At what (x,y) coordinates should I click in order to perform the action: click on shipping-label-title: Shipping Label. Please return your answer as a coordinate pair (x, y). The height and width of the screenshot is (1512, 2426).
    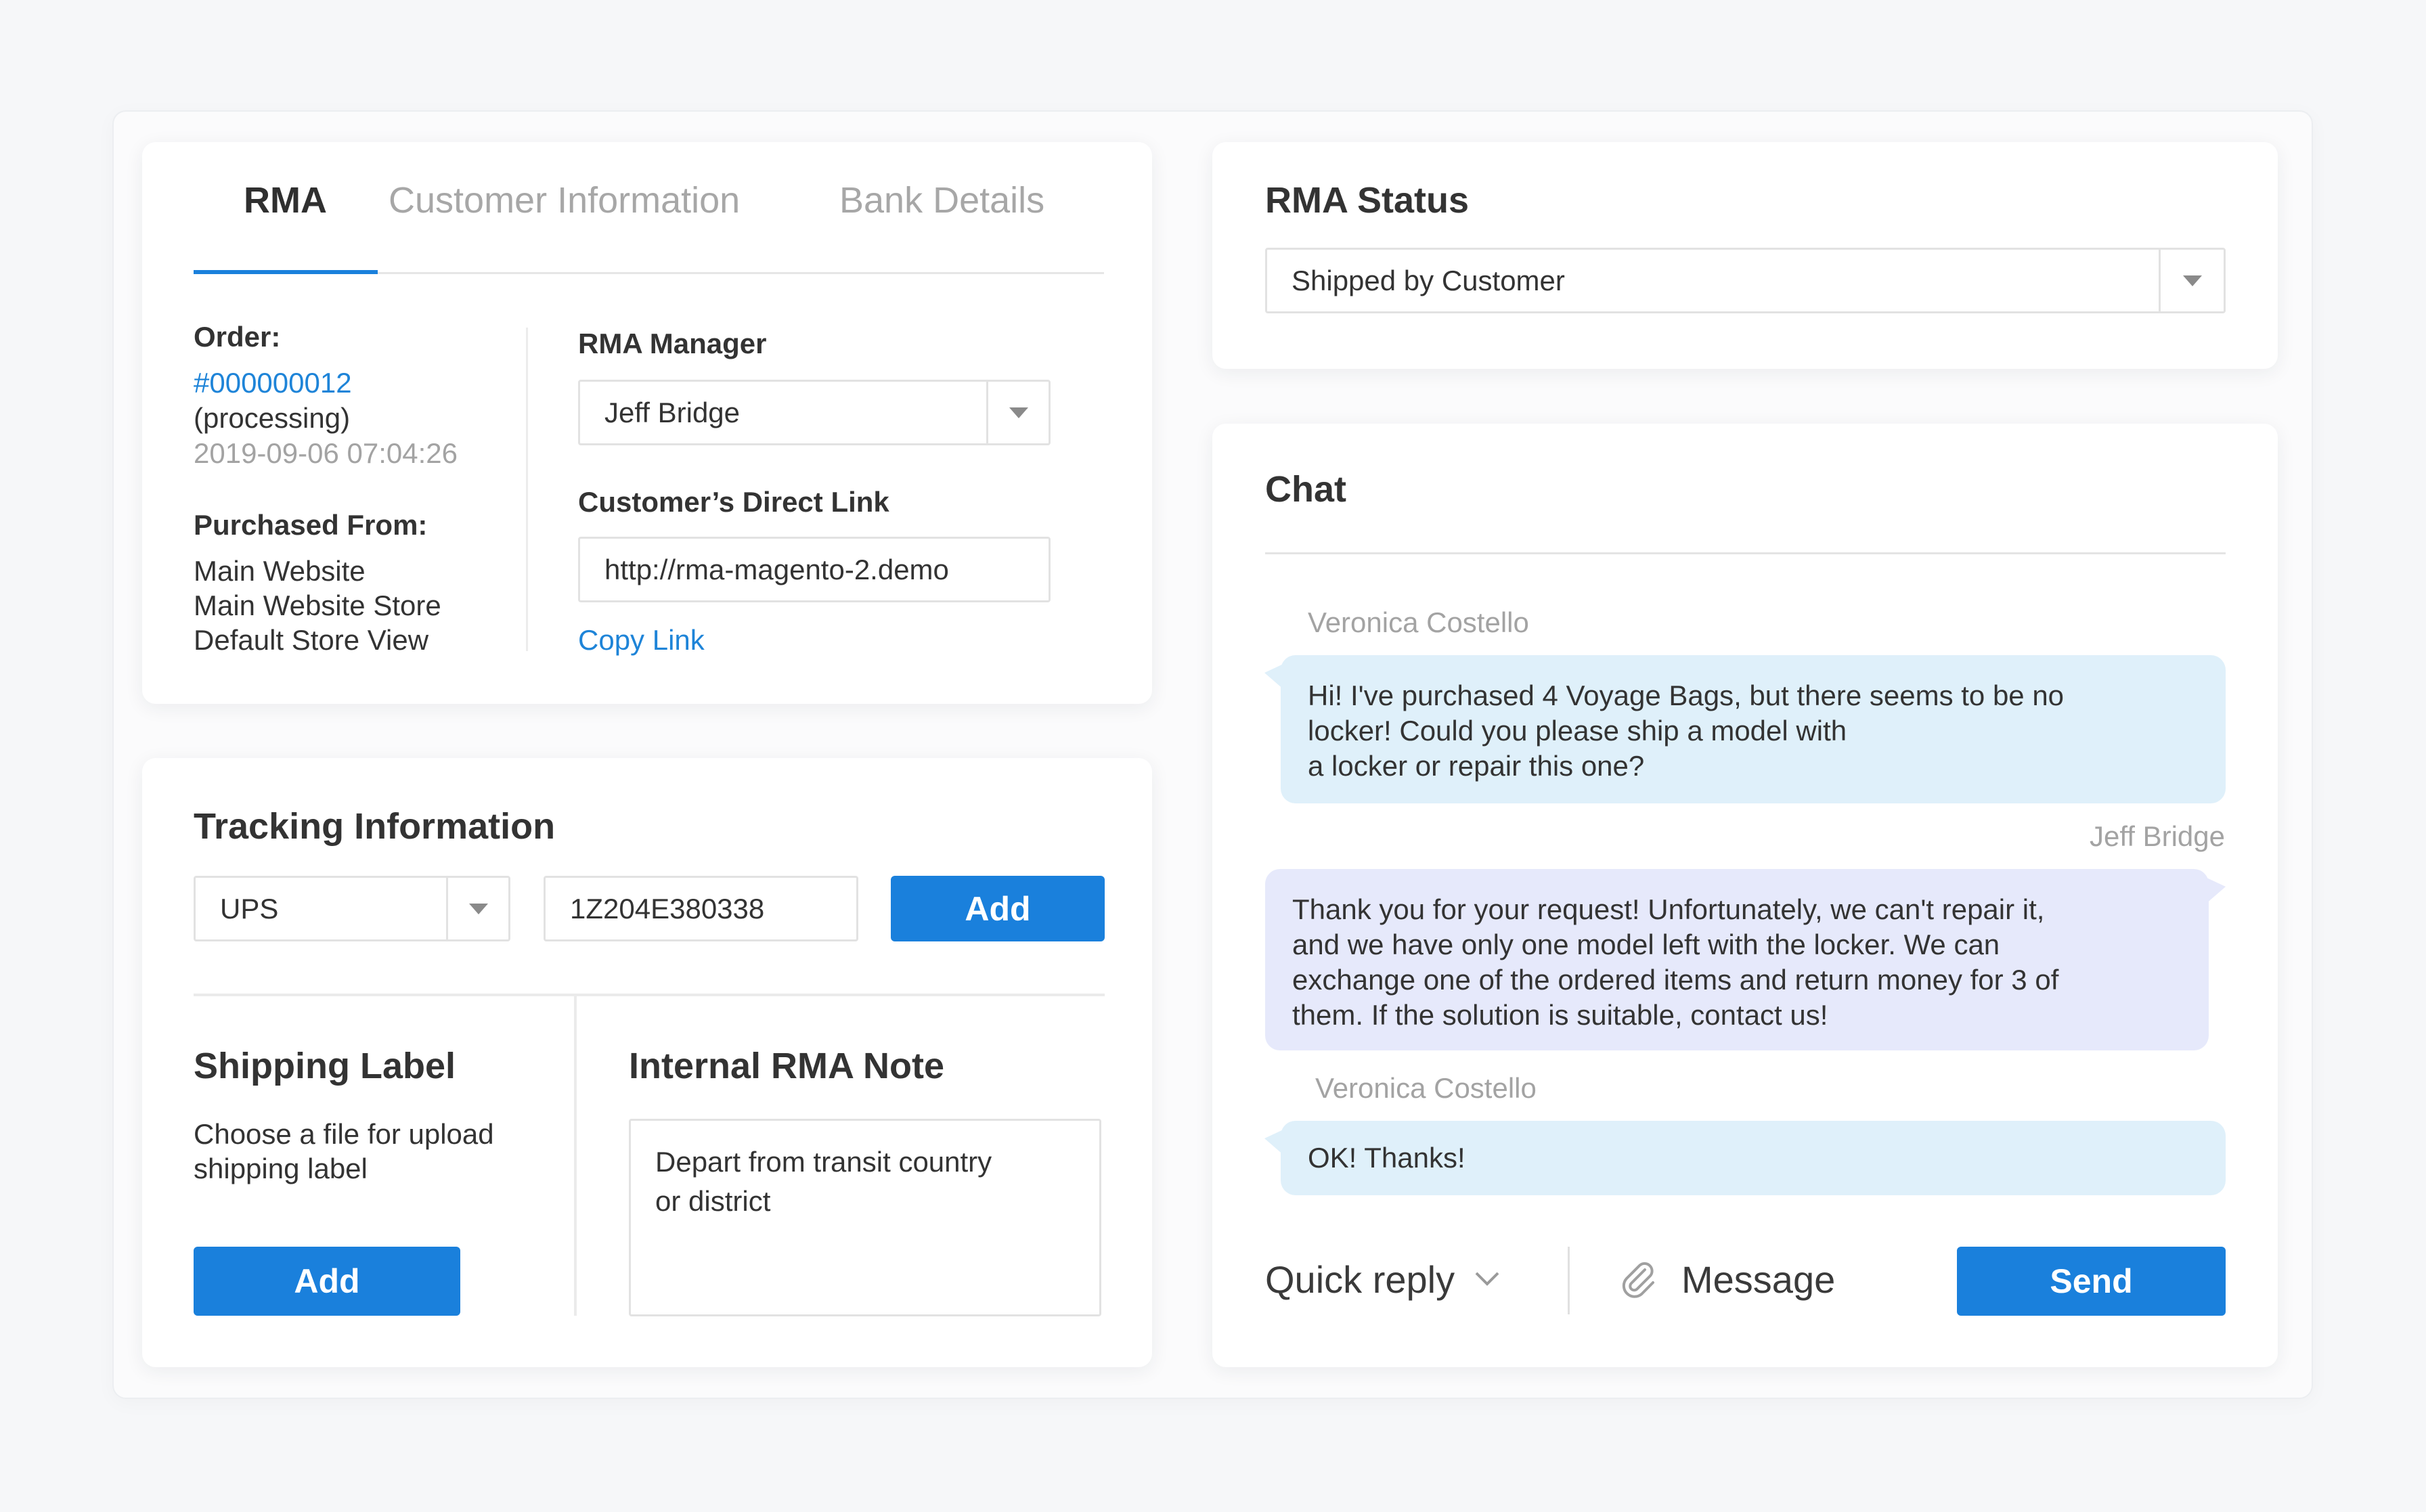
    Looking at the image, I should click on (325, 1066).